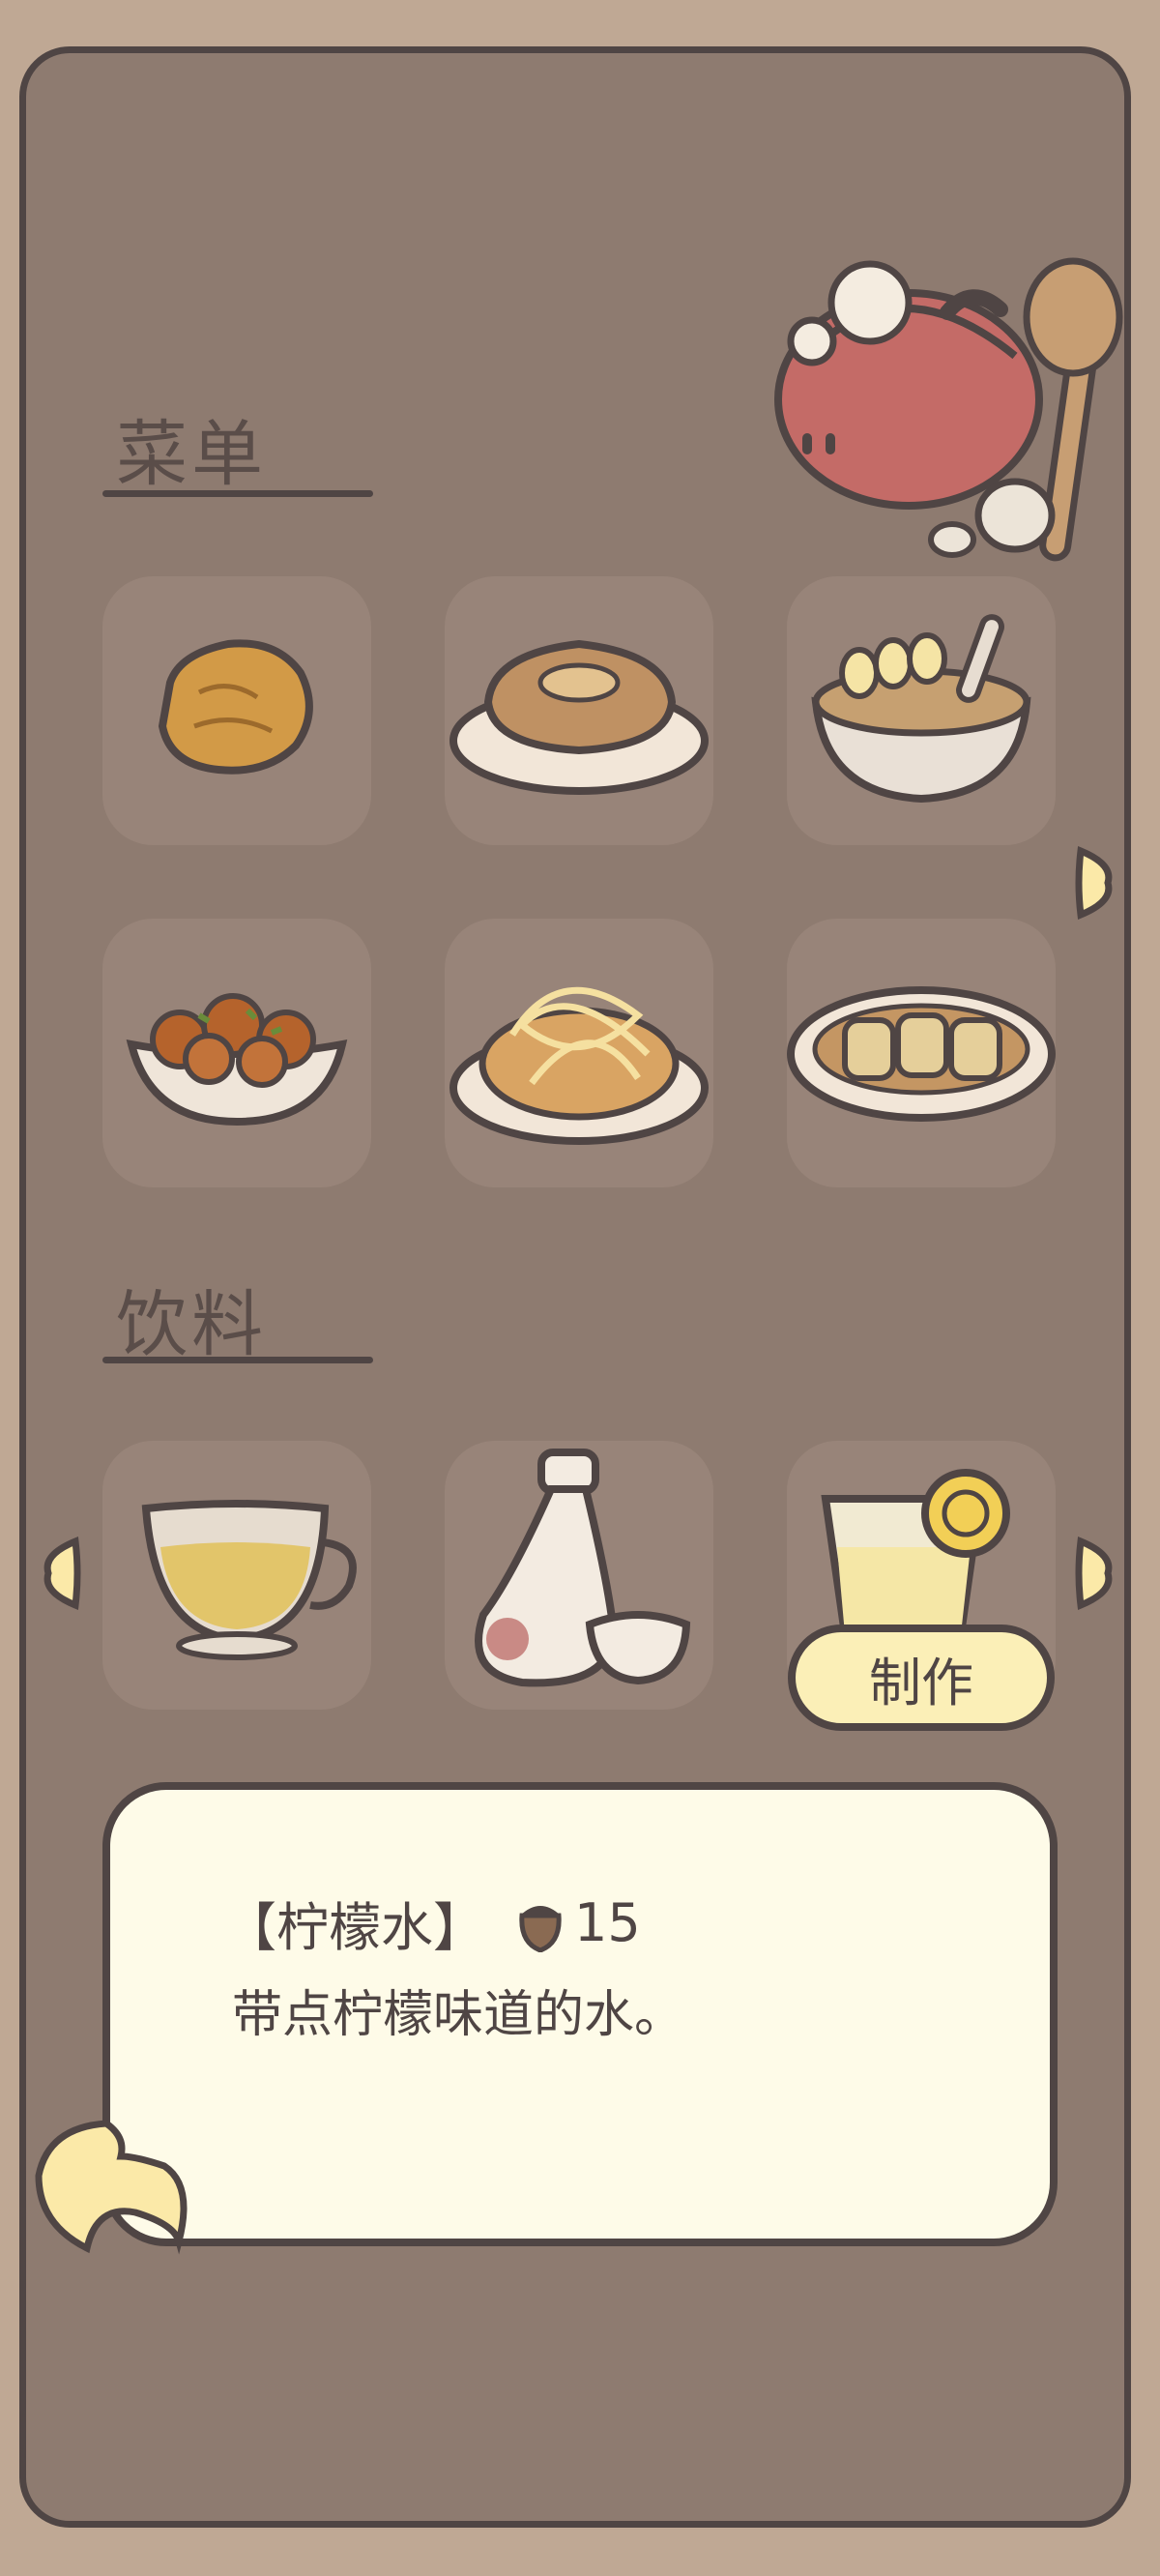 This screenshot has width=1160, height=2576. I want to click on banana-pudding-bowl-icon, so click(921, 709).